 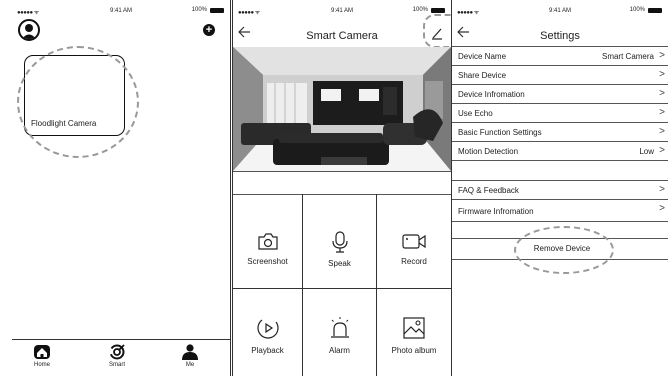 I want to click on tab-home: Home, so click(x=42, y=356).